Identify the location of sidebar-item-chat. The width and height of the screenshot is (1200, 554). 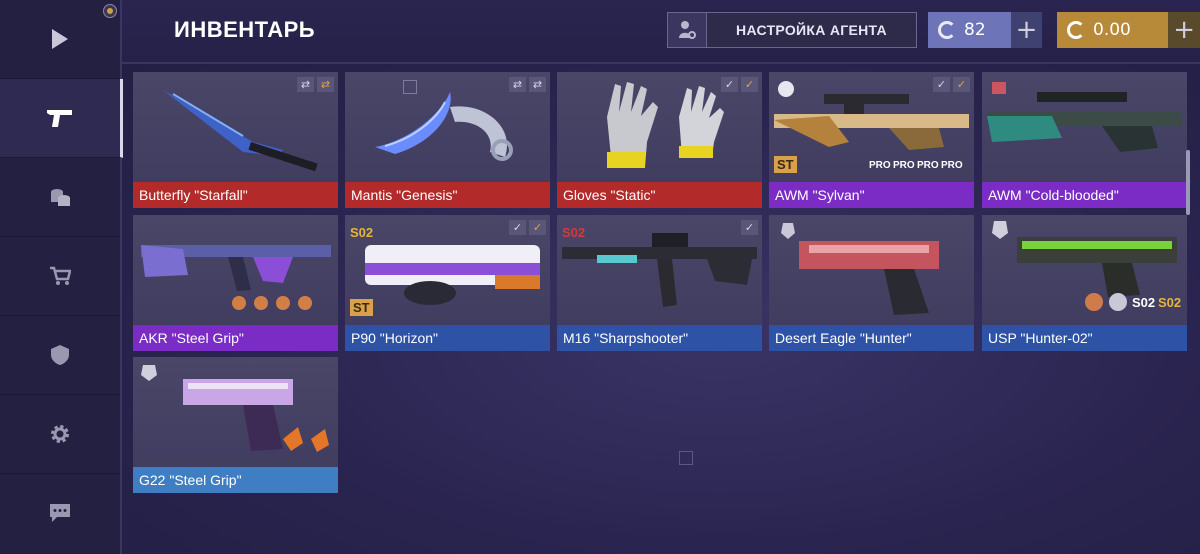
(60, 513).